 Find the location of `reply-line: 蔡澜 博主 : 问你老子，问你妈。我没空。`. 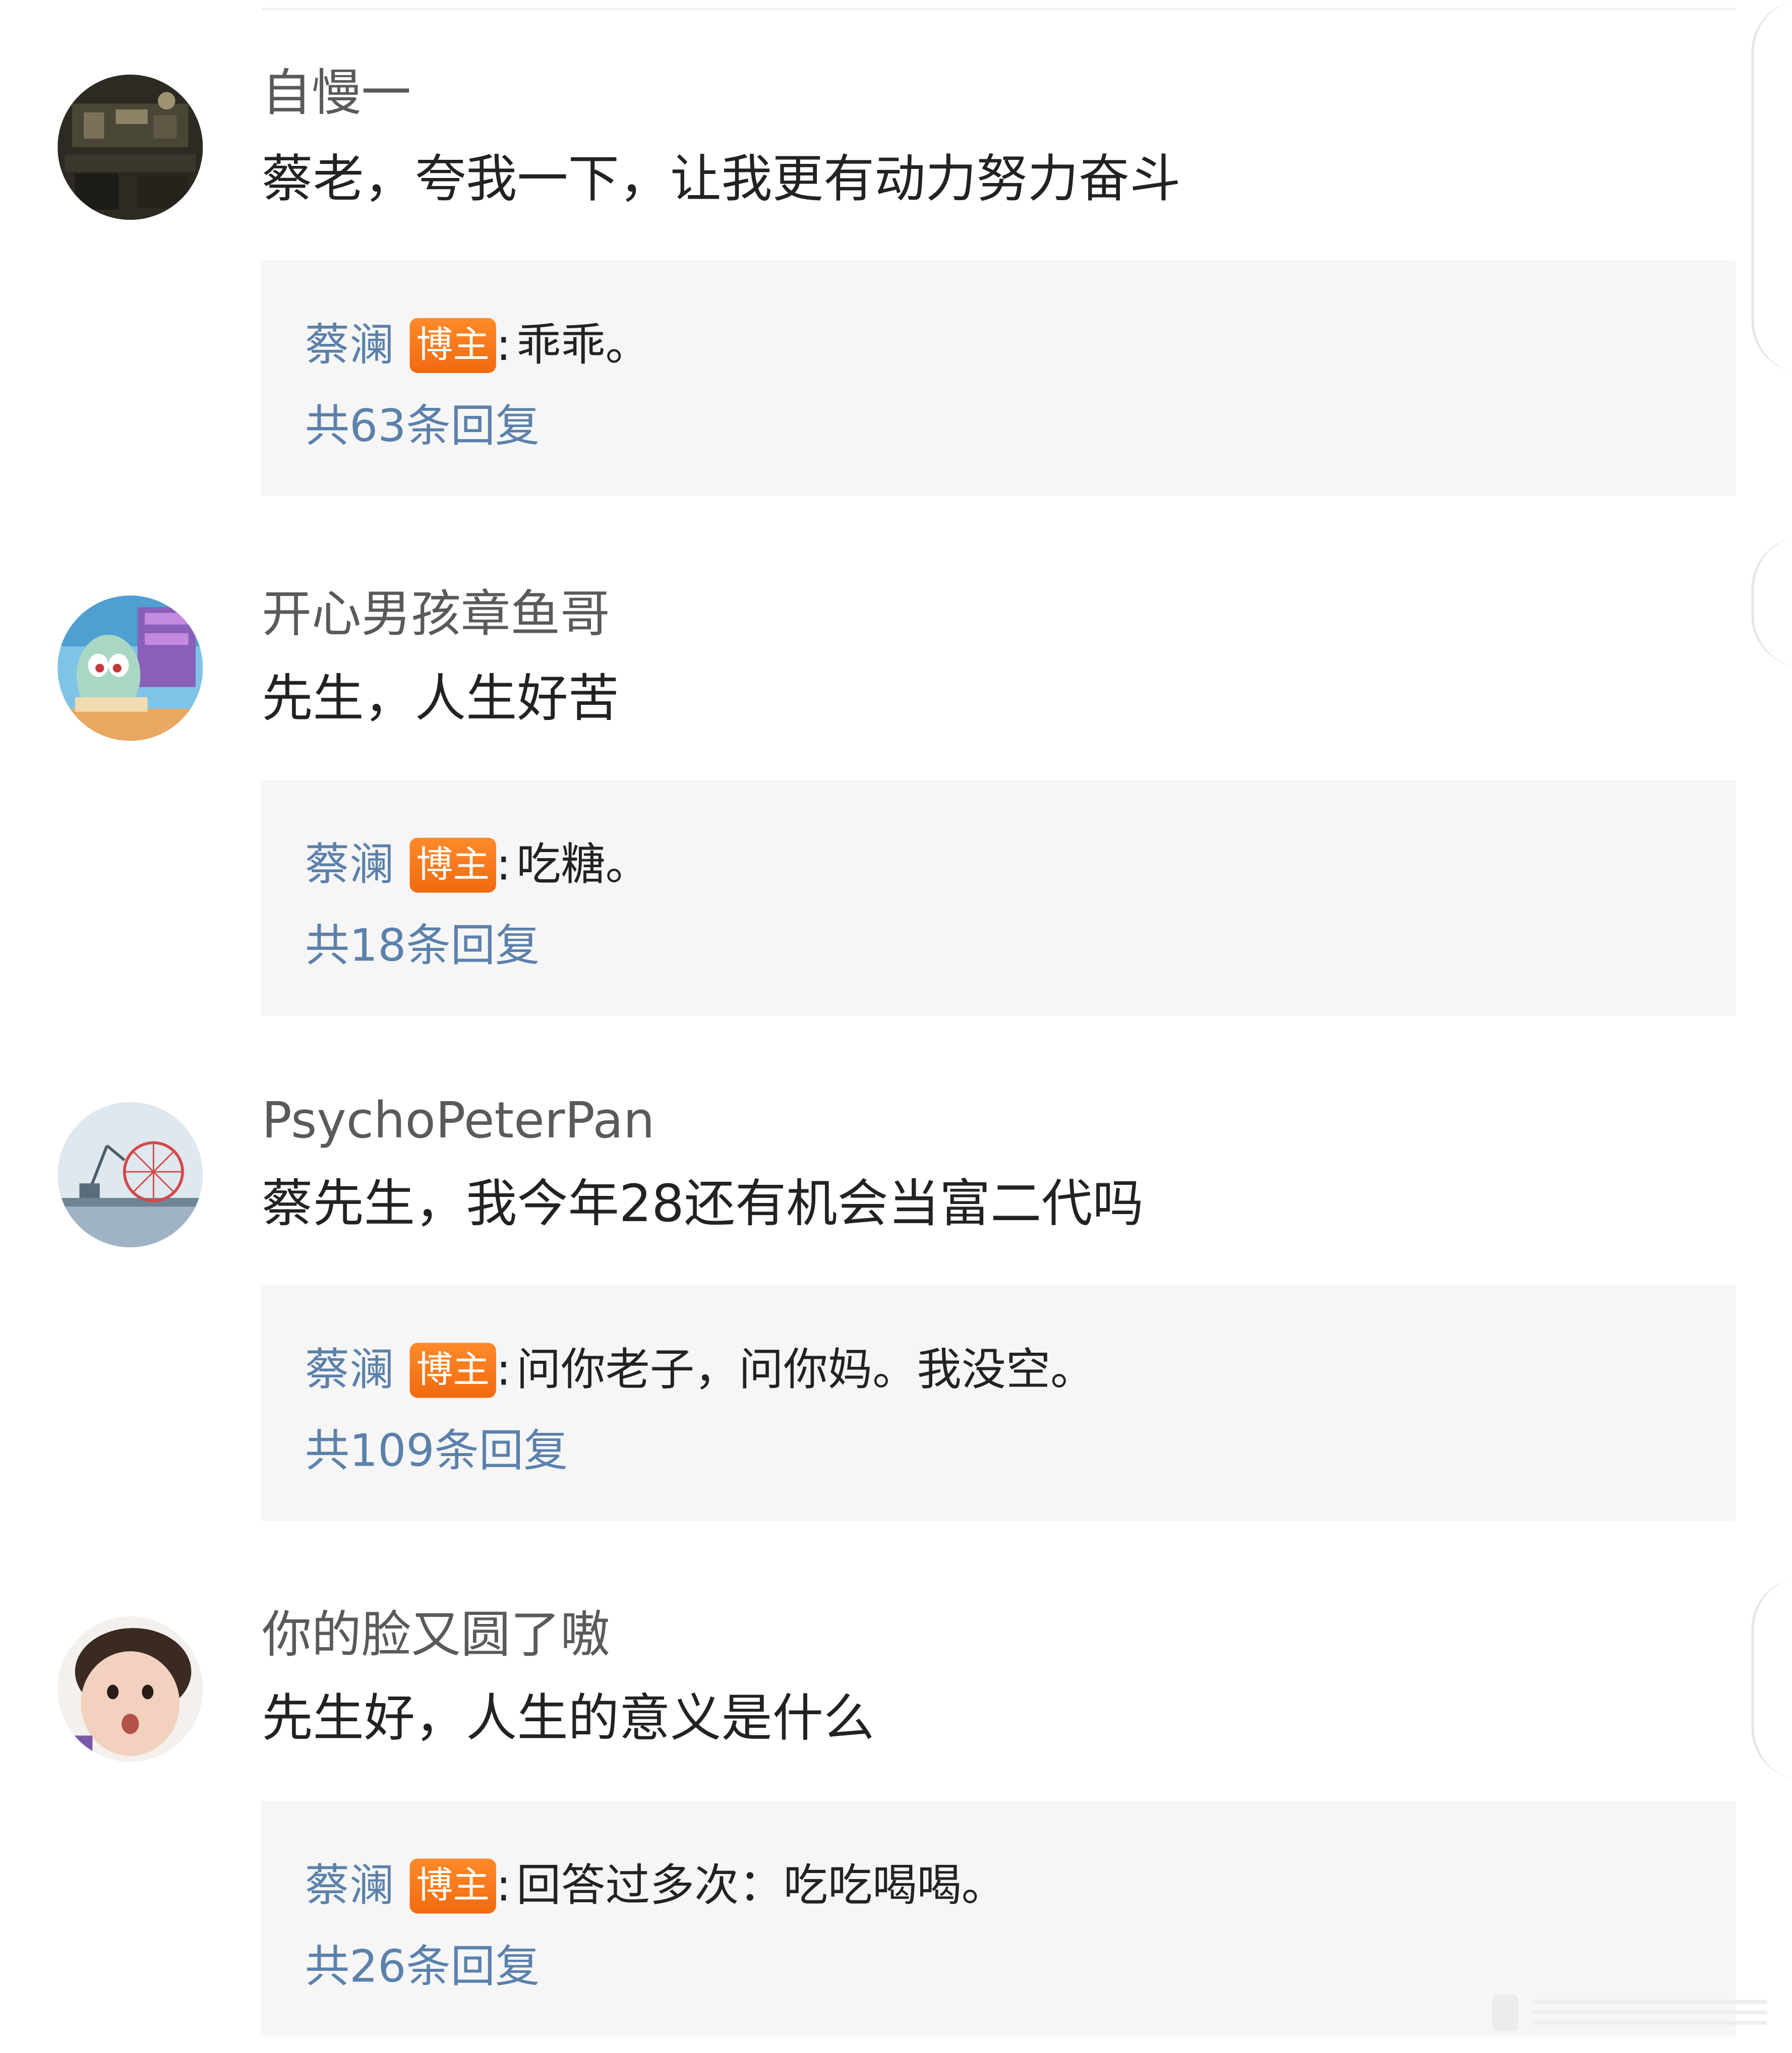

reply-line: 蔡澜 博主 : 问你老子，问你妈。我没空。 is located at coordinates (700, 1370).